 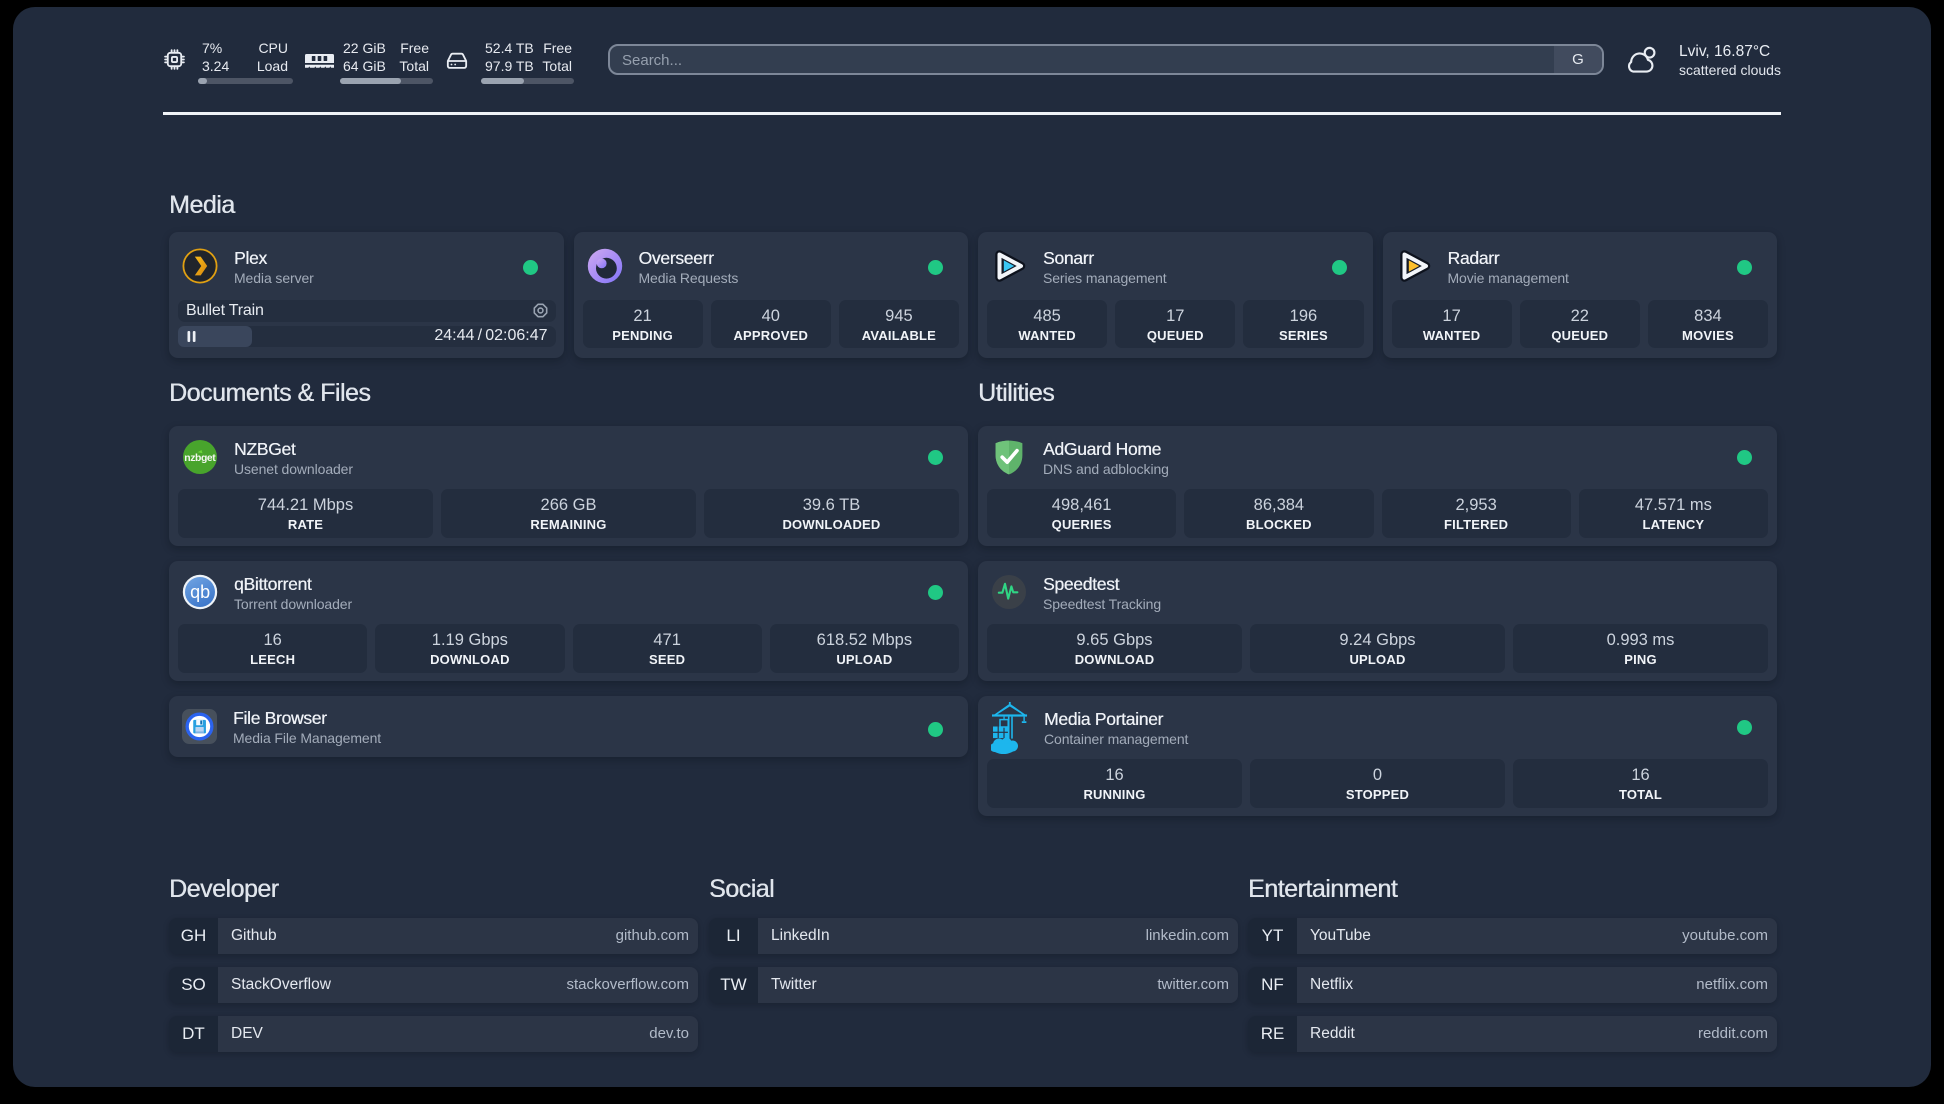 What do you see at coordinates (200, 458) in the screenshot?
I see `svg-text: nzbget` at bounding box center [200, 458].